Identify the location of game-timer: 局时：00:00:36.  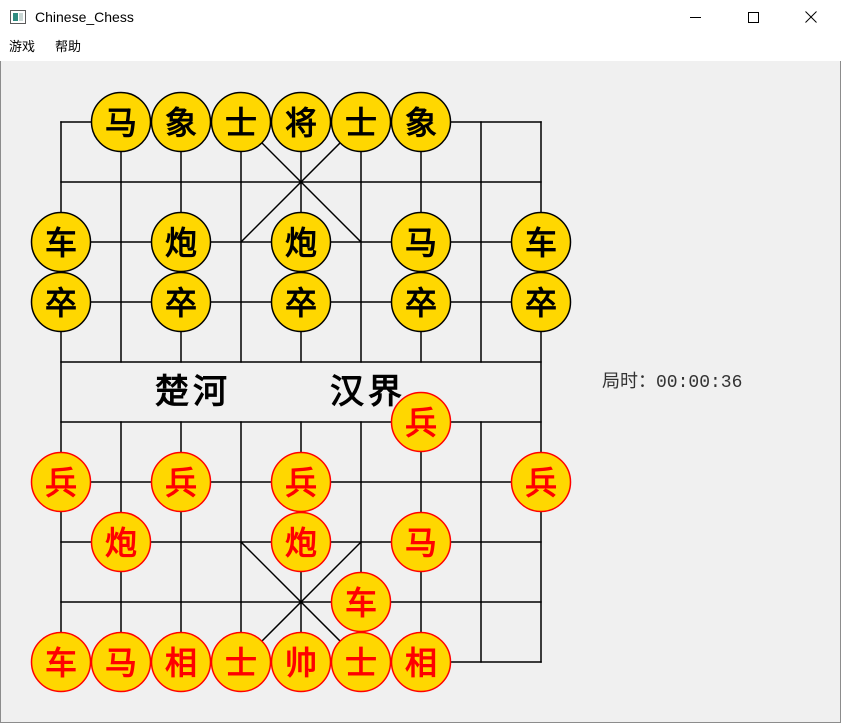
(672, 383).